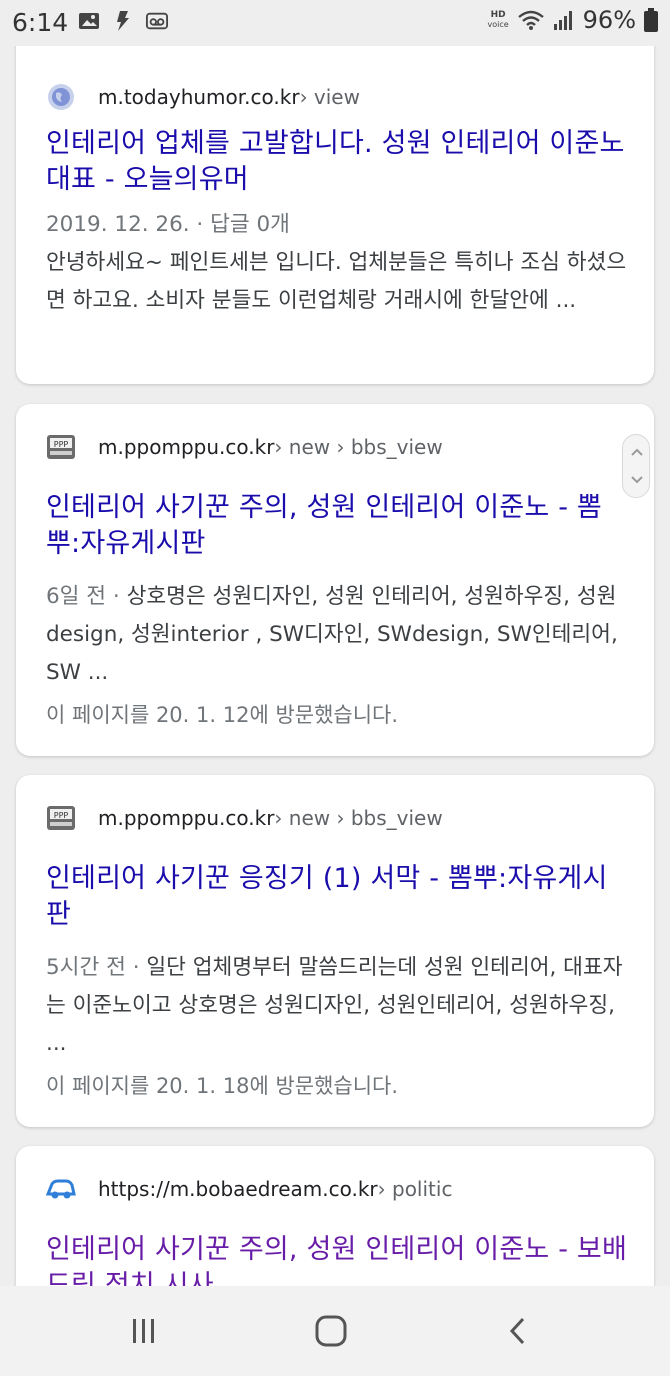 This screenshot has height=1376, width=670. I want to click on samsung-pay-icon, so click(123, 21).